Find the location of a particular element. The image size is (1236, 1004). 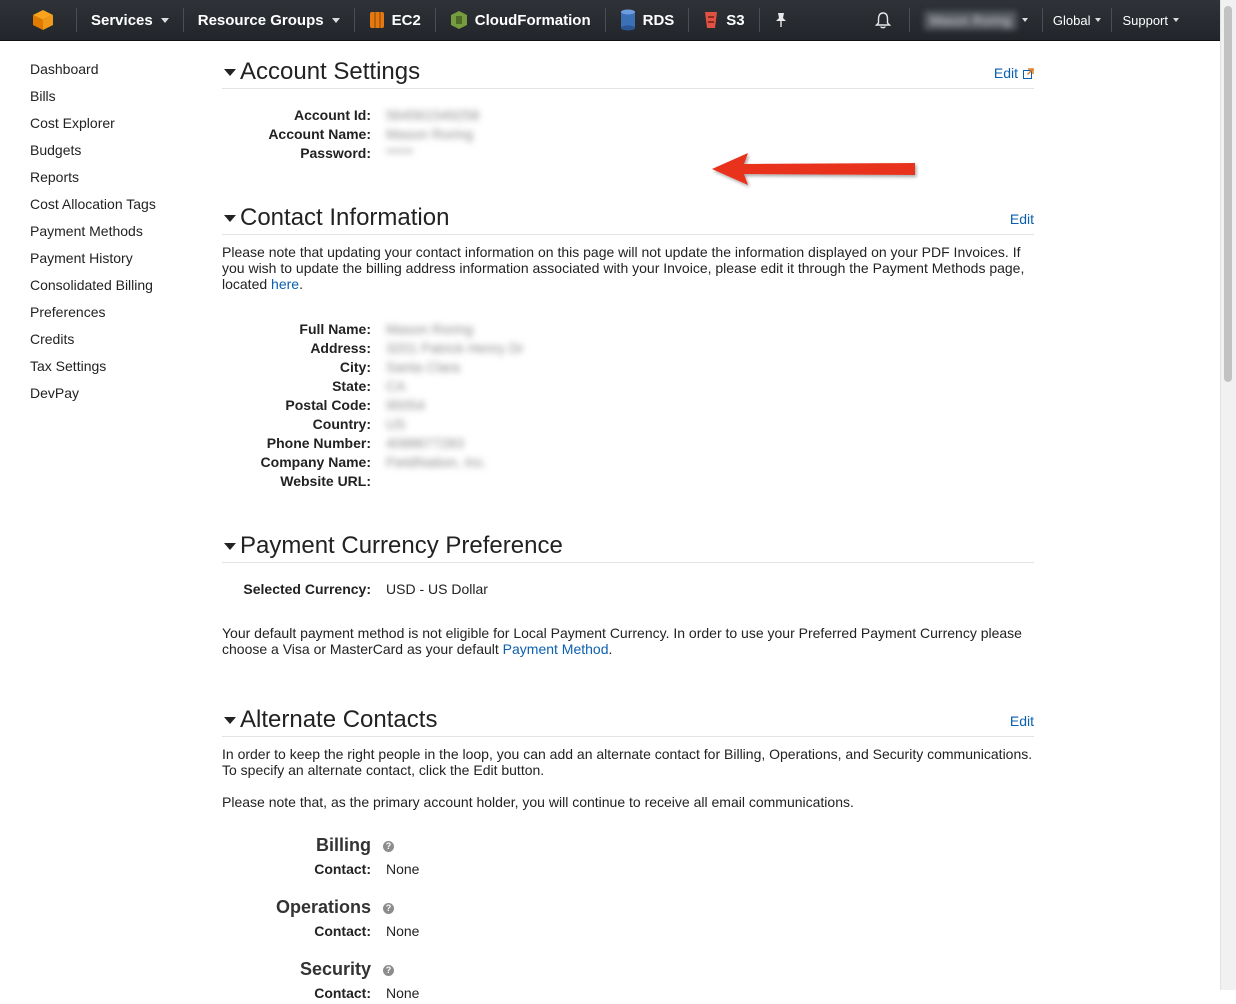

field-row: Selected Currency: USD - US Dollar is located at coordinates (628, 590).